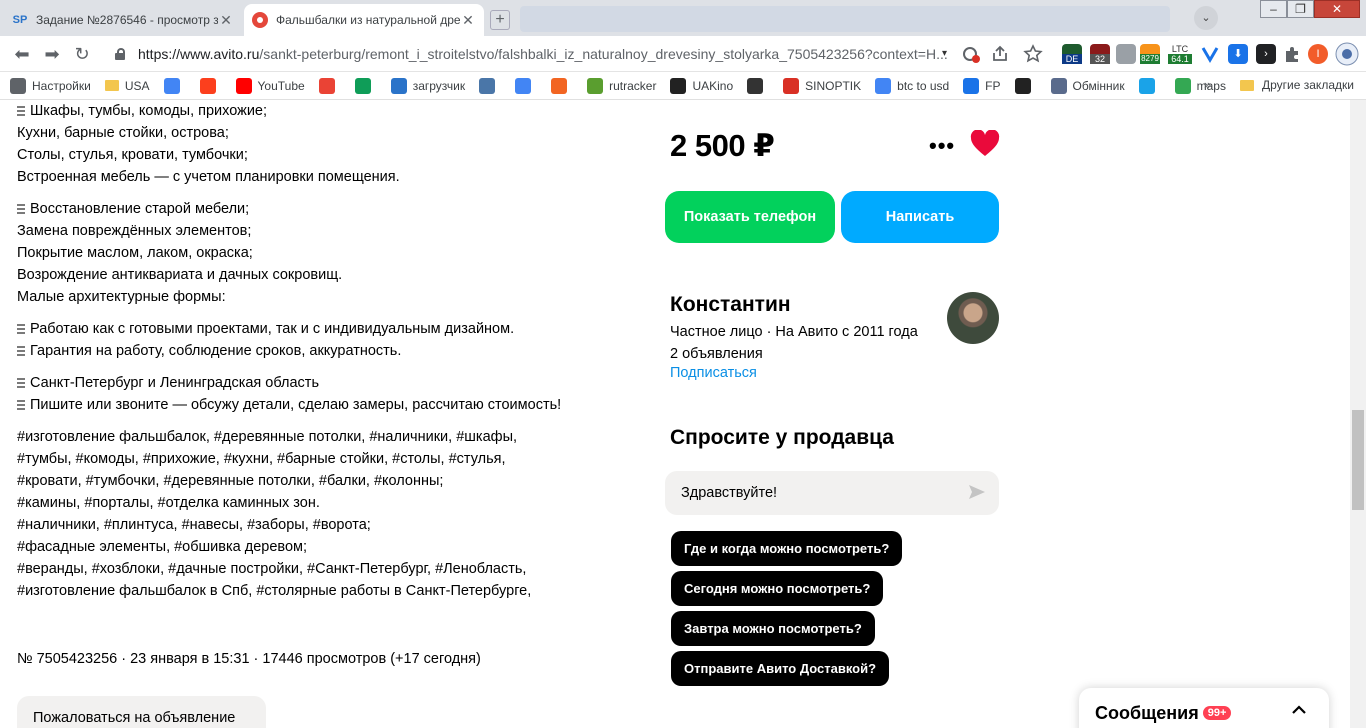 Image resolution: width=1366 pixels, height=728 pixels. I want to click on bookmark-label: YouTube, so click(281, 85).